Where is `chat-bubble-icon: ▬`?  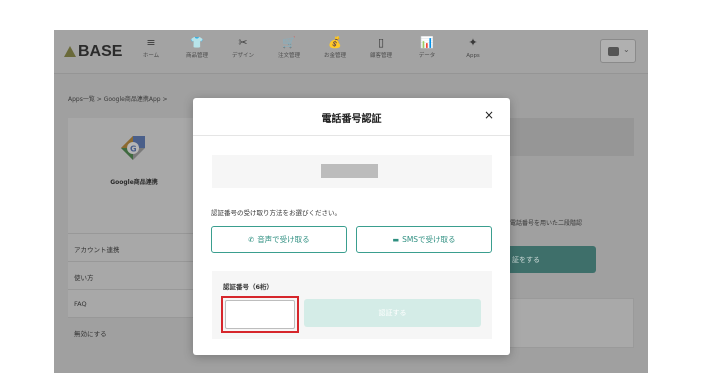 chat-bubble-icon: ▬ is located at coordinates (396, 240).